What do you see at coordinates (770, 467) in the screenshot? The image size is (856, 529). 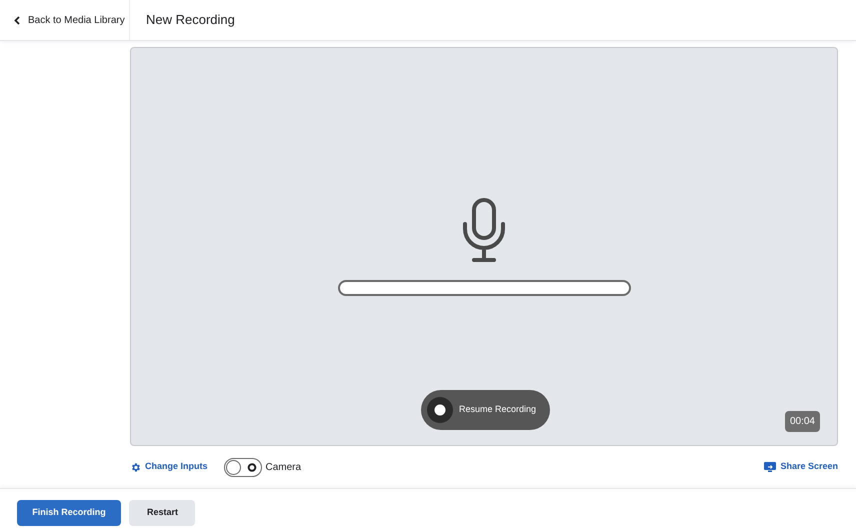 I see `monitor-icon` at bounding box center [770, 467].